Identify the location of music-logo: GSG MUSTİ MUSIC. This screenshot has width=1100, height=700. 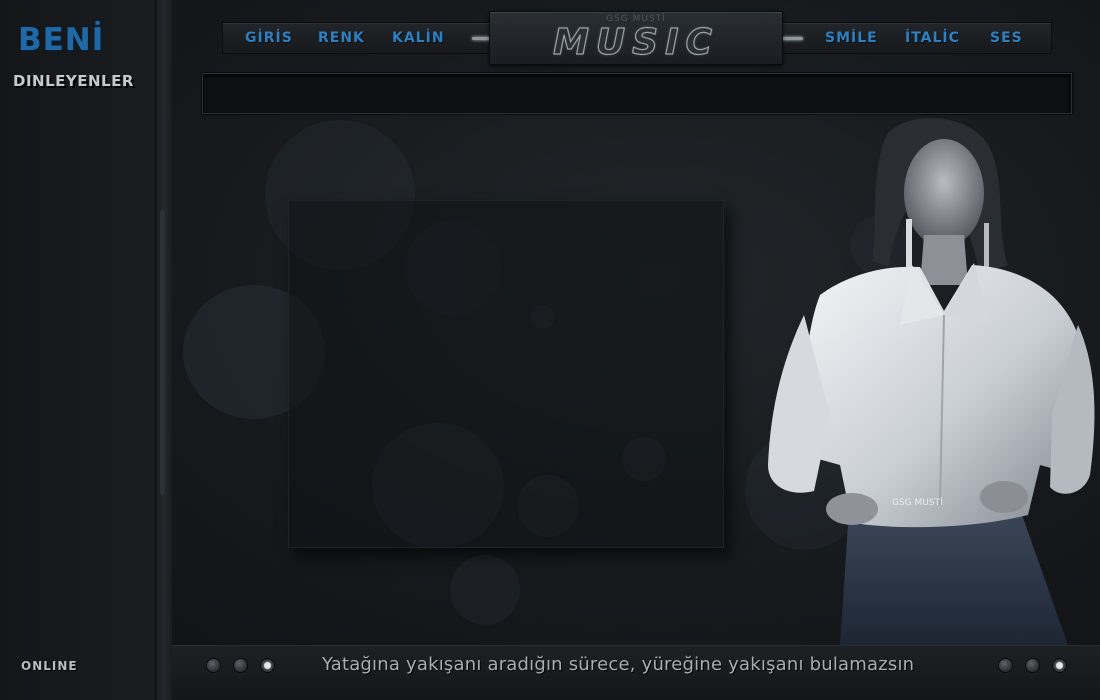
(636, 38).